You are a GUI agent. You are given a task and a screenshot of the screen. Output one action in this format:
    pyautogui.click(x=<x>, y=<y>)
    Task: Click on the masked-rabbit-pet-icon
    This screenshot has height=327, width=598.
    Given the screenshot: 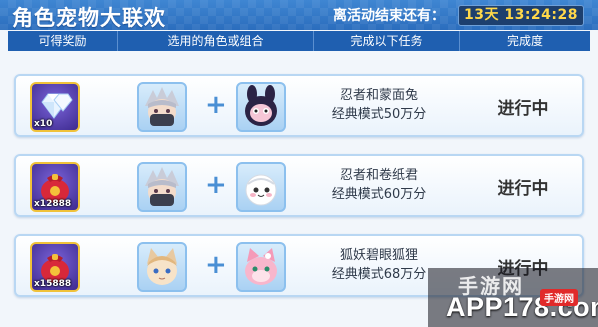 What is the action you would take?
    pyautogui.click(x=261, y=105)
    